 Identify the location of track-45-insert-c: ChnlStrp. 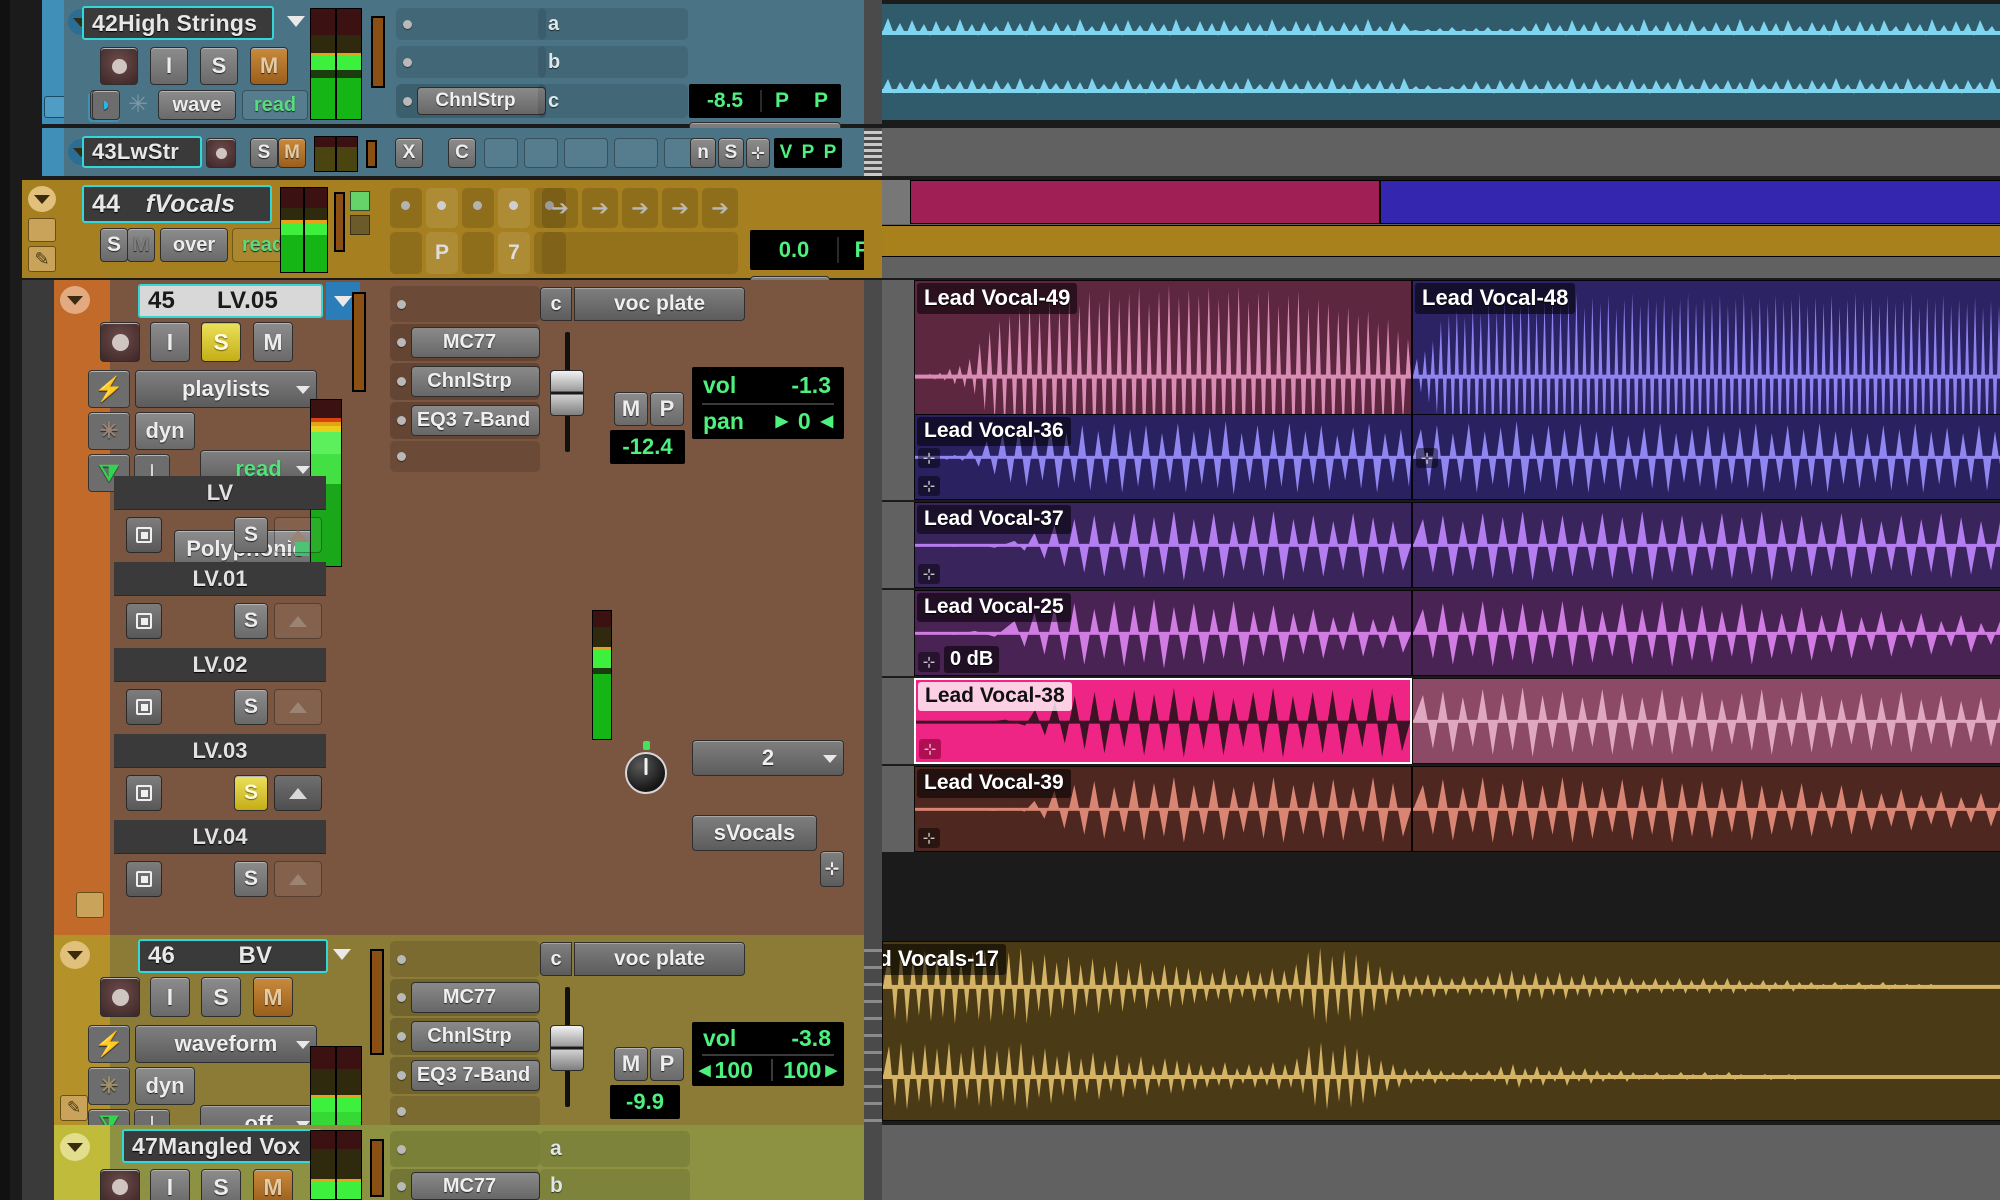
(465, 381).